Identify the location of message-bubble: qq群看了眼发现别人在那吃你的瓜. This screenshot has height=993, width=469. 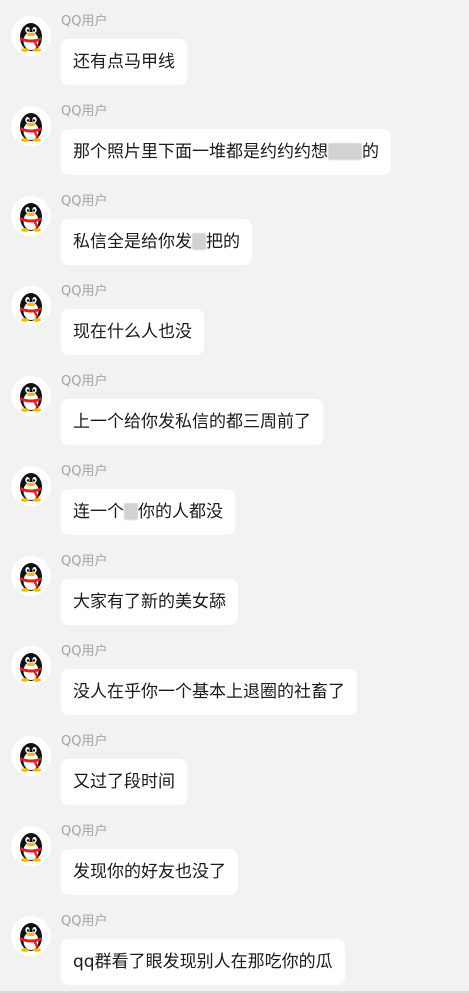
(203, 962).